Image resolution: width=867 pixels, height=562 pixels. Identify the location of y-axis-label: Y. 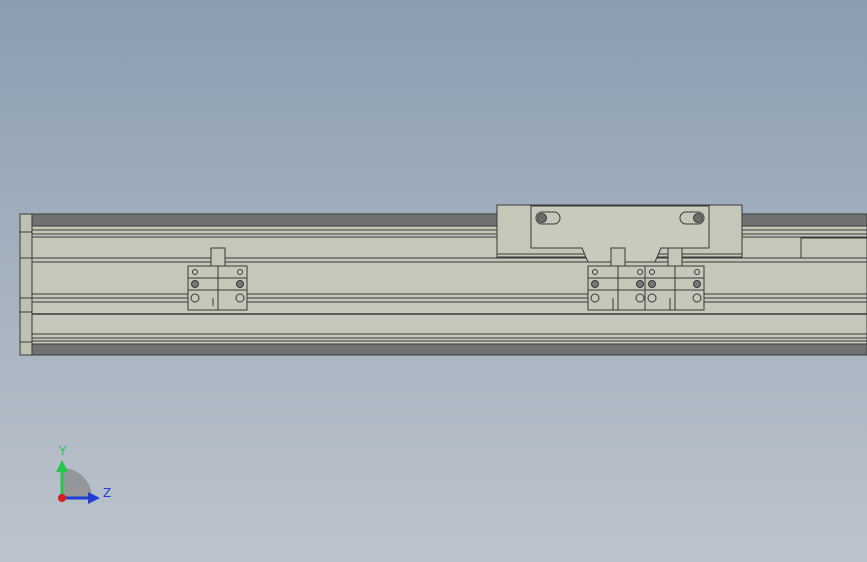
(62, 451).